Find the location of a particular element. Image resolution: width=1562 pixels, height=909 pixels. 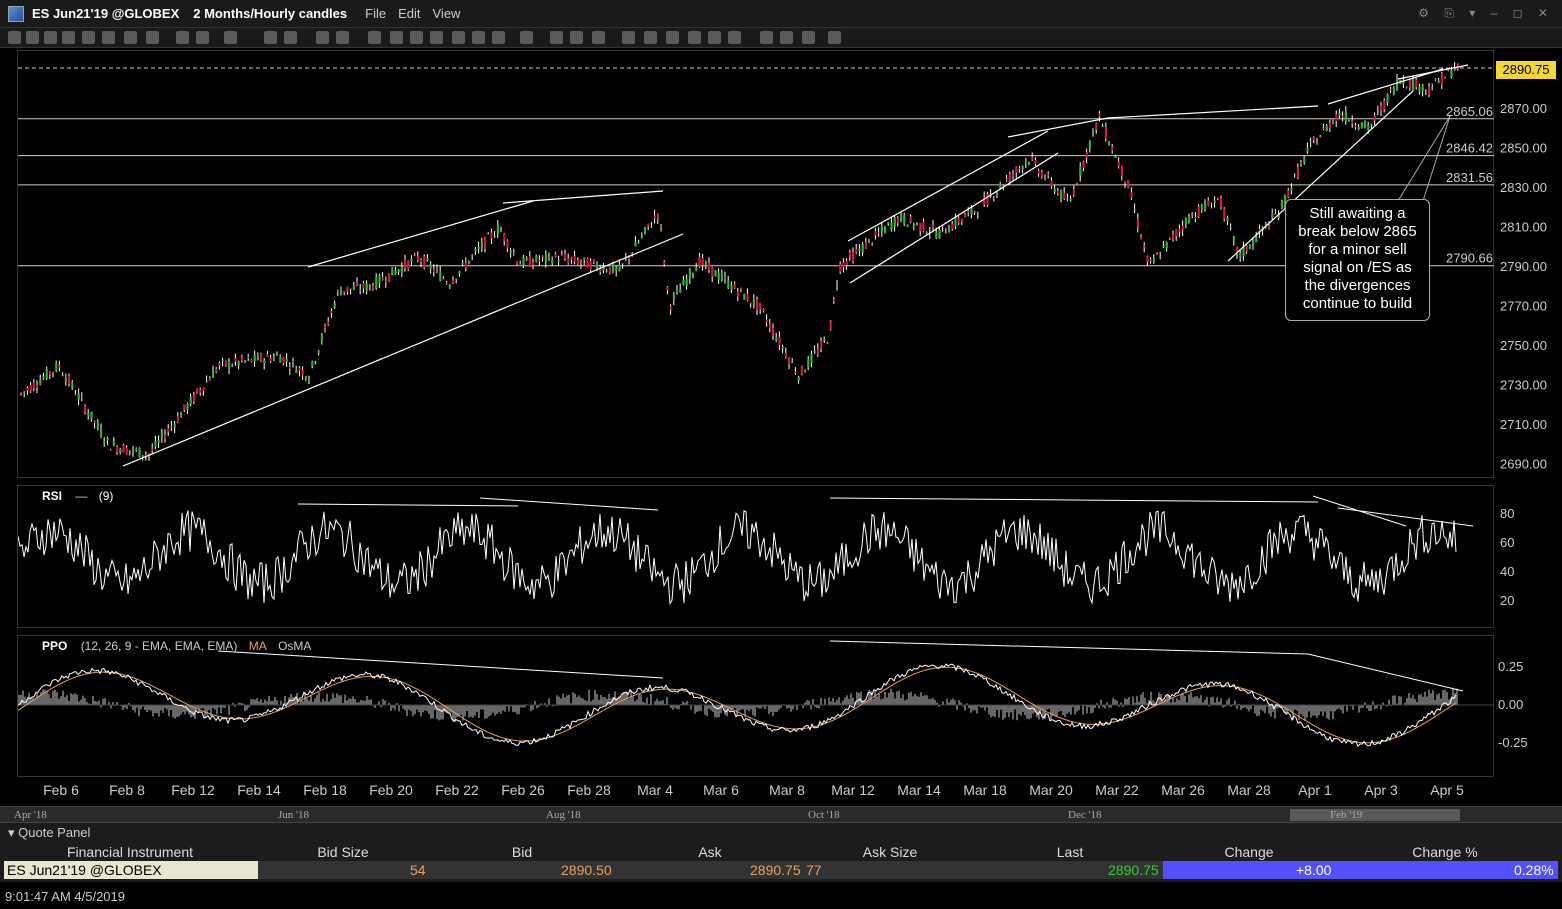

wrench-icon is located at coordinates (808, 37).